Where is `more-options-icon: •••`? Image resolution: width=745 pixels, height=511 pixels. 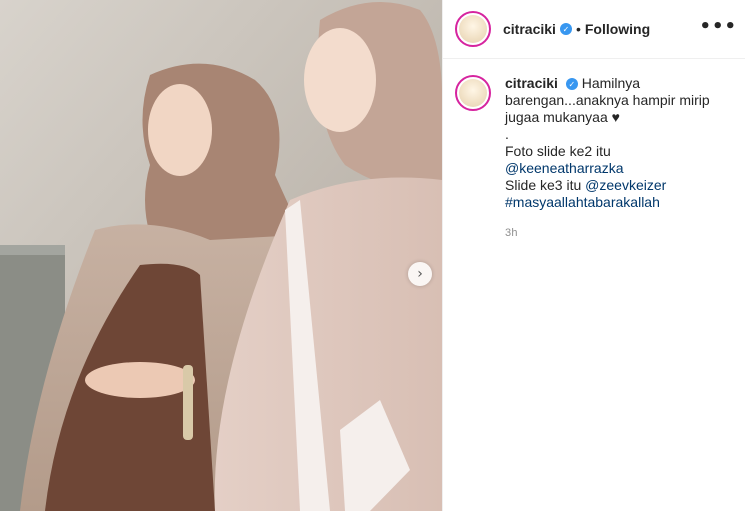 more-options-icon: ••• is located at coordinates (718, 27).